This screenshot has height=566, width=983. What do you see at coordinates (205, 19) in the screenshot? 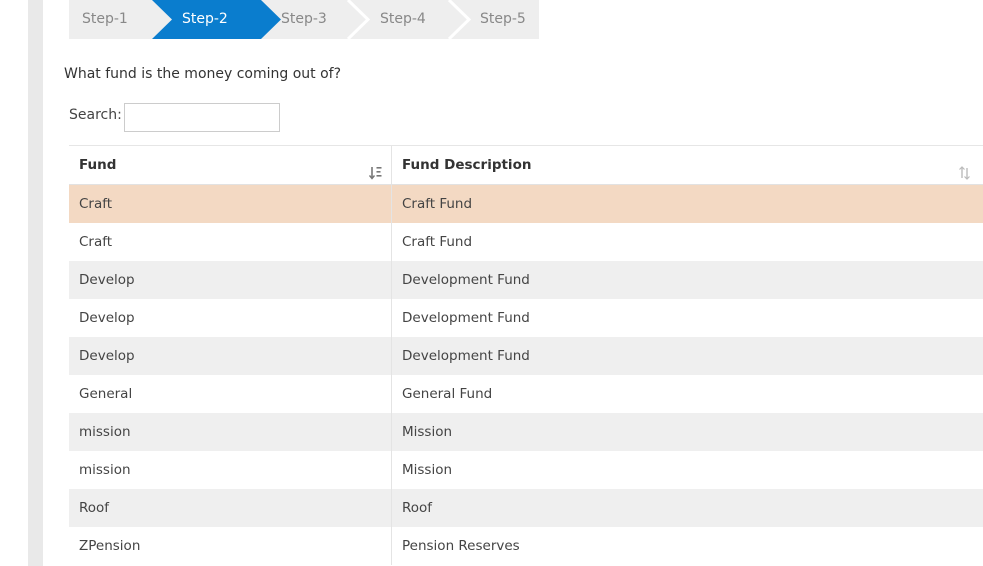
I see `step-label: Step-2` at bounding box center [205, 19].